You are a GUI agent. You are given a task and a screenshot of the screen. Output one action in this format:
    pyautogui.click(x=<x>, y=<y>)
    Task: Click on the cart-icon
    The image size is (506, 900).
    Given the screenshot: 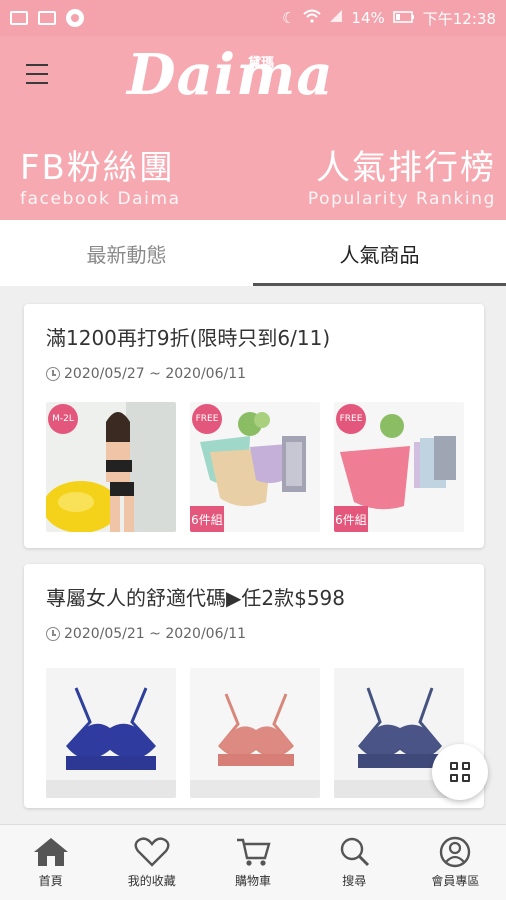 What is the action you would take?
    pyautogui.click(x=253, y=852)
    